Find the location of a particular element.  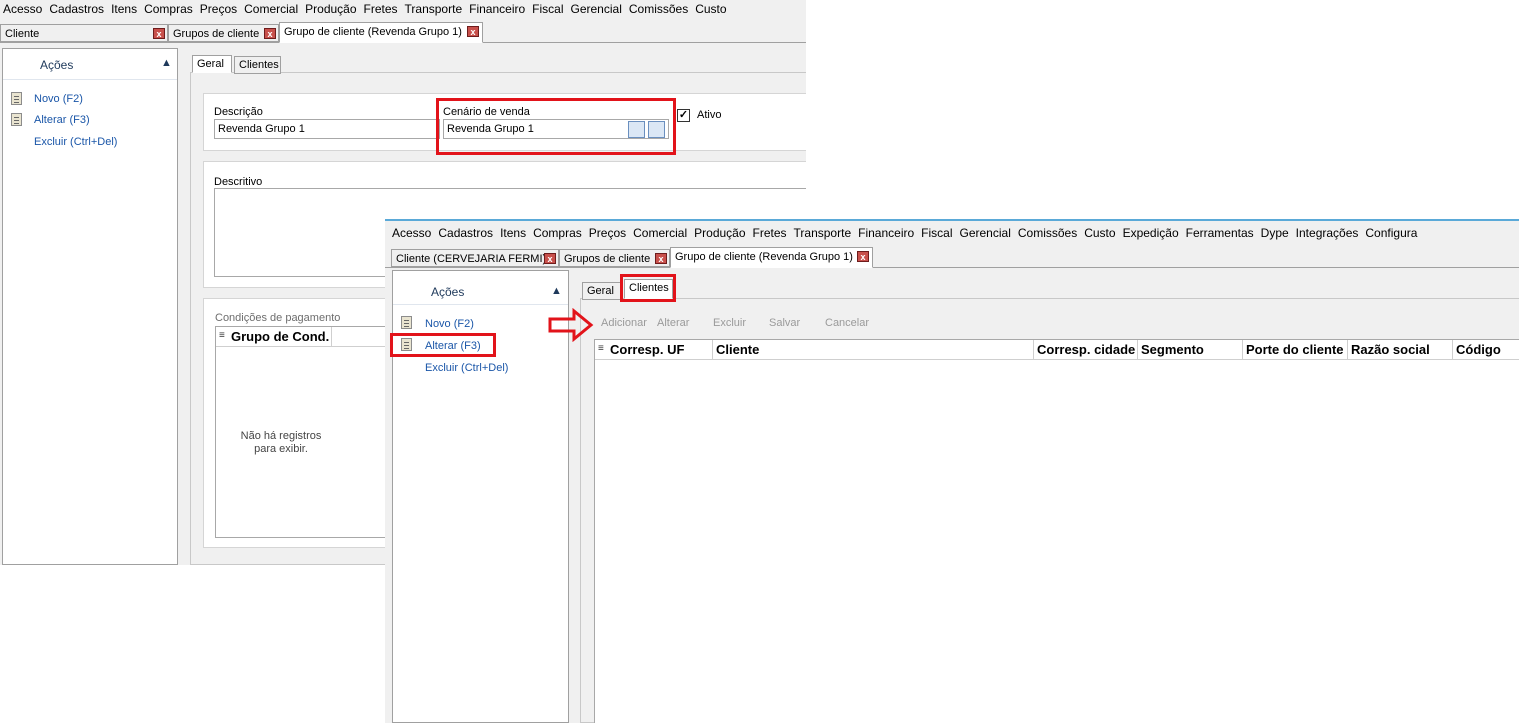

column-segmento: Segmento is located at coordinates (1190, 349).